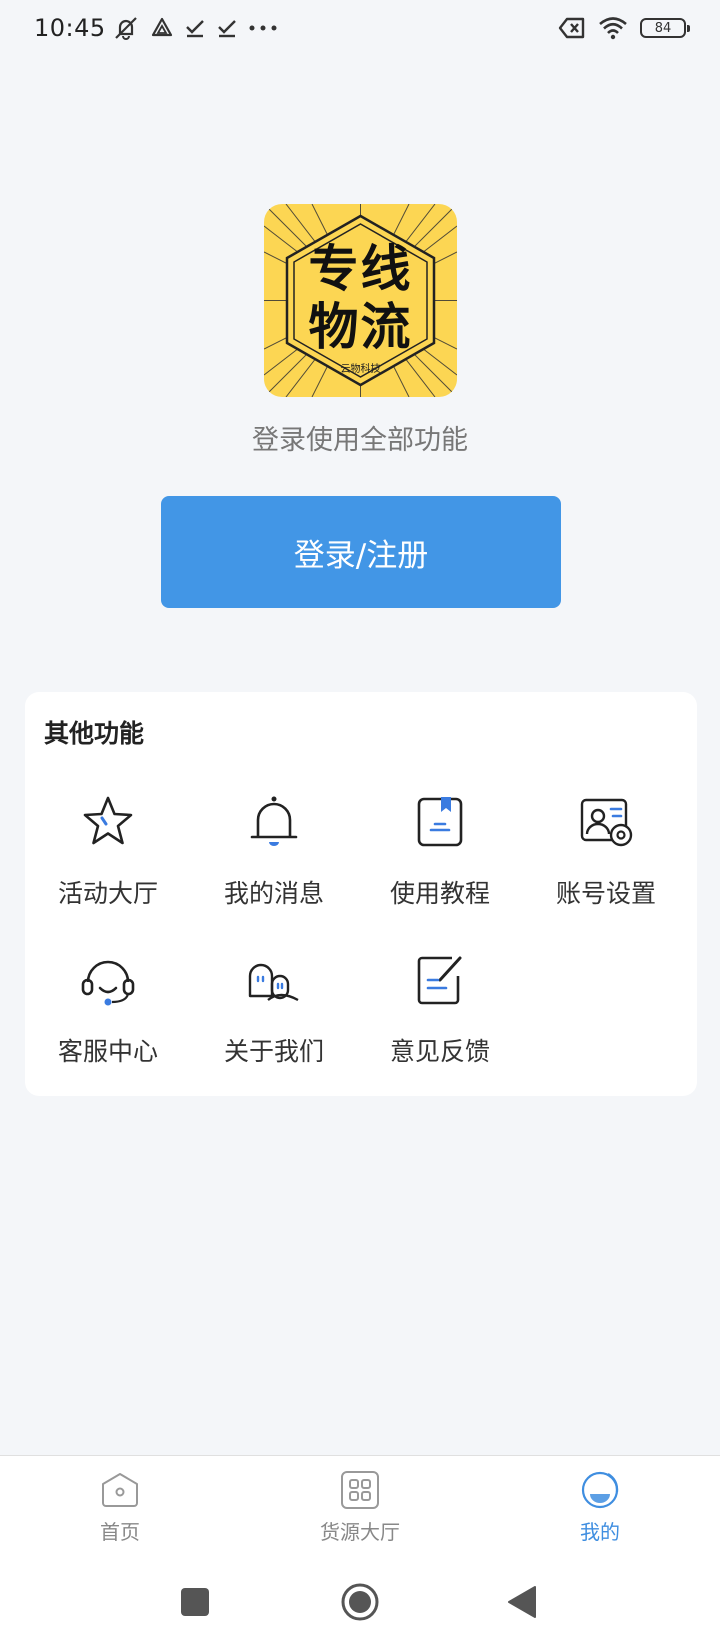 Image resolution: width=720 pixels, height=1650 pixels. I want to click on function-label: 使用教程, so click(439, 893).